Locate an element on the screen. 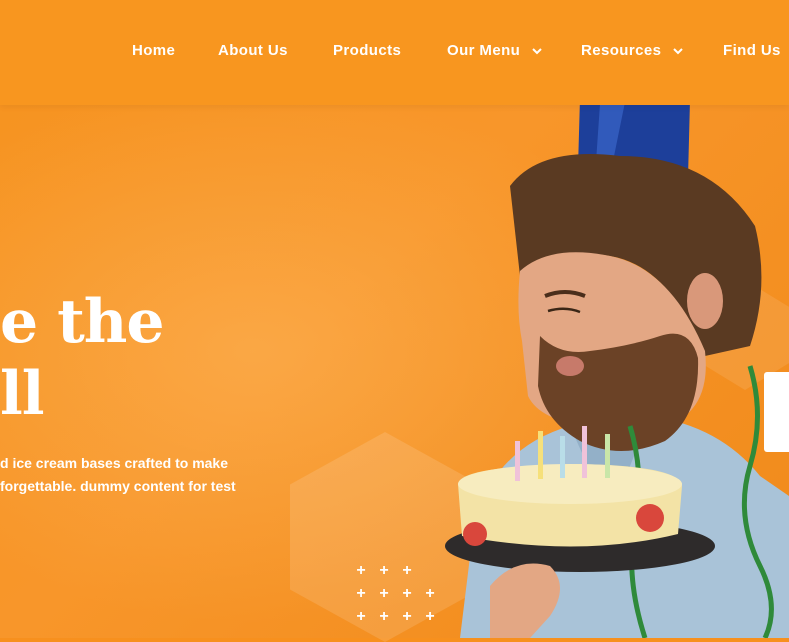 The image size is (789, 642). nav-item-label: Our Menu is located at coordinates (484, 50).